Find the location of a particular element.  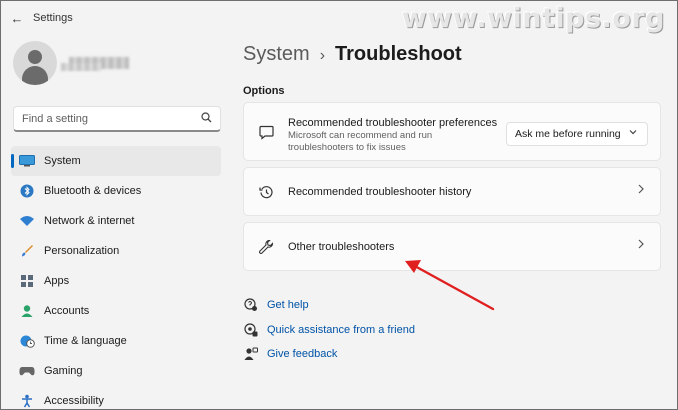

sidebar-item-time-language: Time & language is located at coordinates (116, 341).